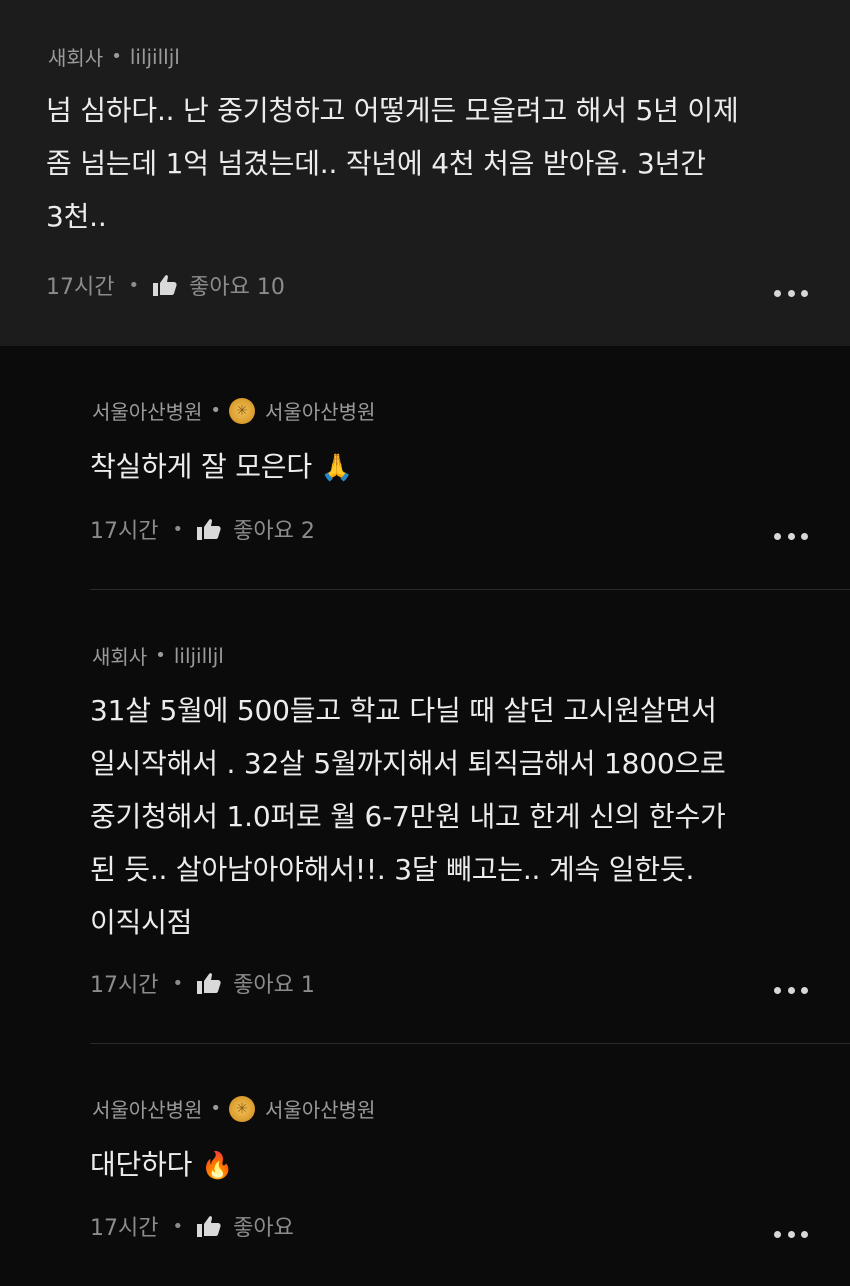  I want to click on reply-author: 새회사 • liljilljl, so click(158, 655).